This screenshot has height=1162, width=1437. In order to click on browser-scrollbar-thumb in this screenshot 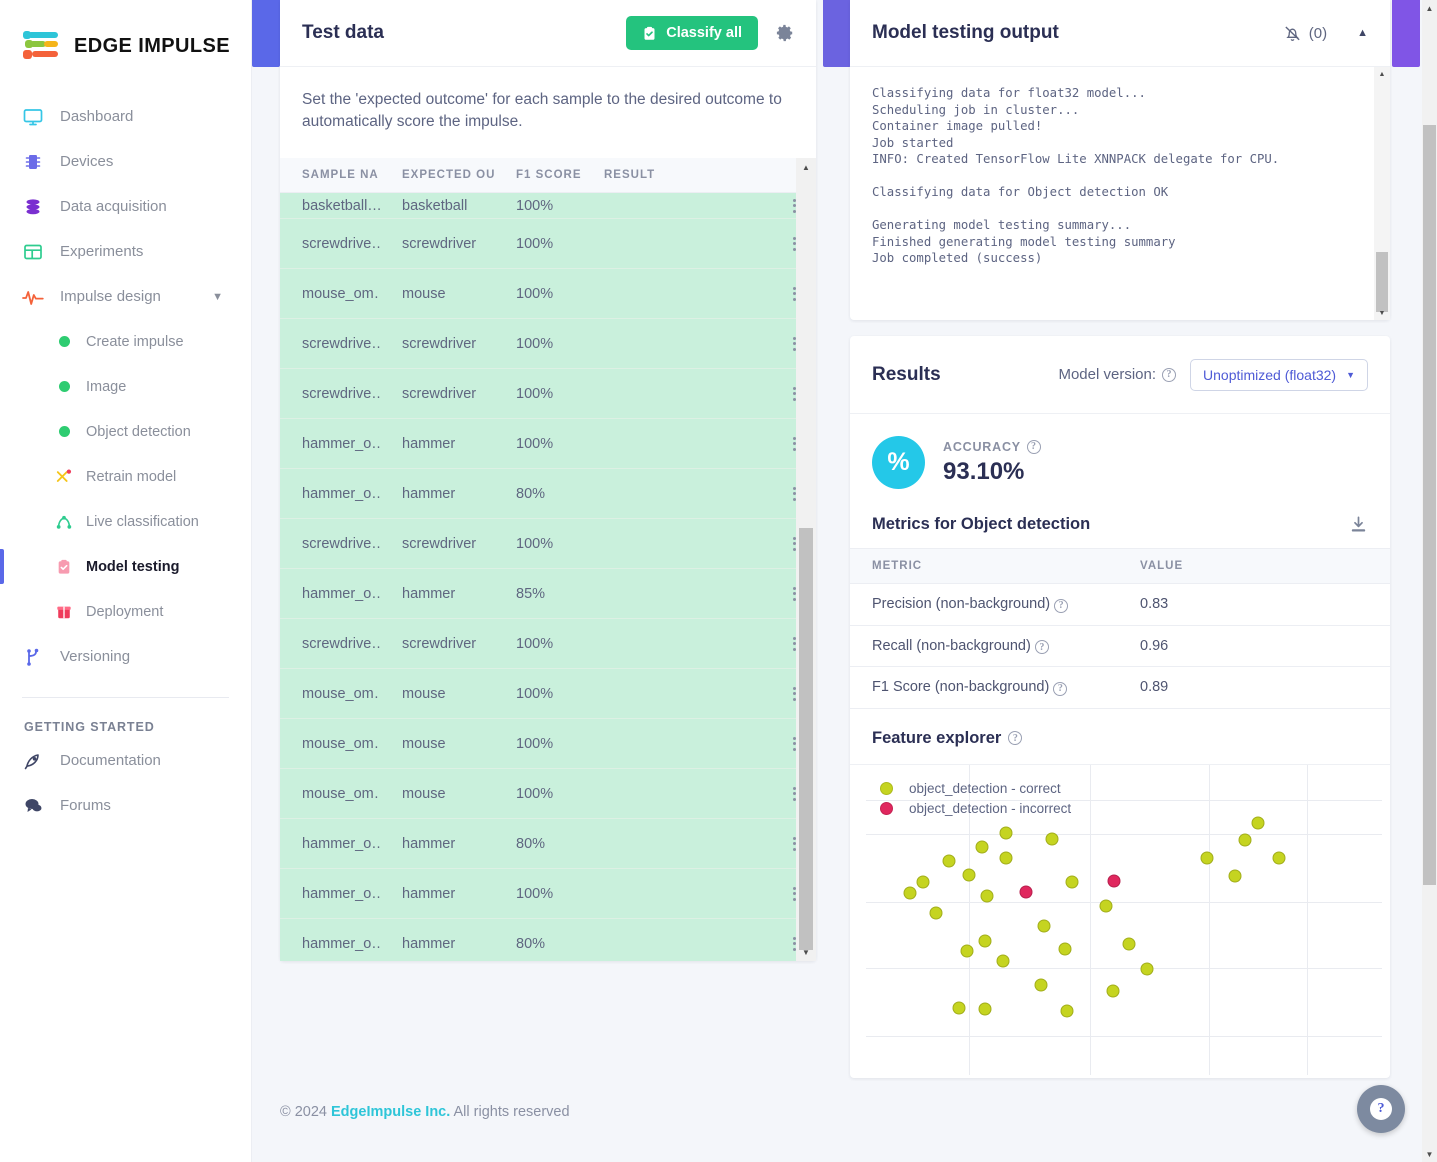, I will do `click(1429, 505)`.